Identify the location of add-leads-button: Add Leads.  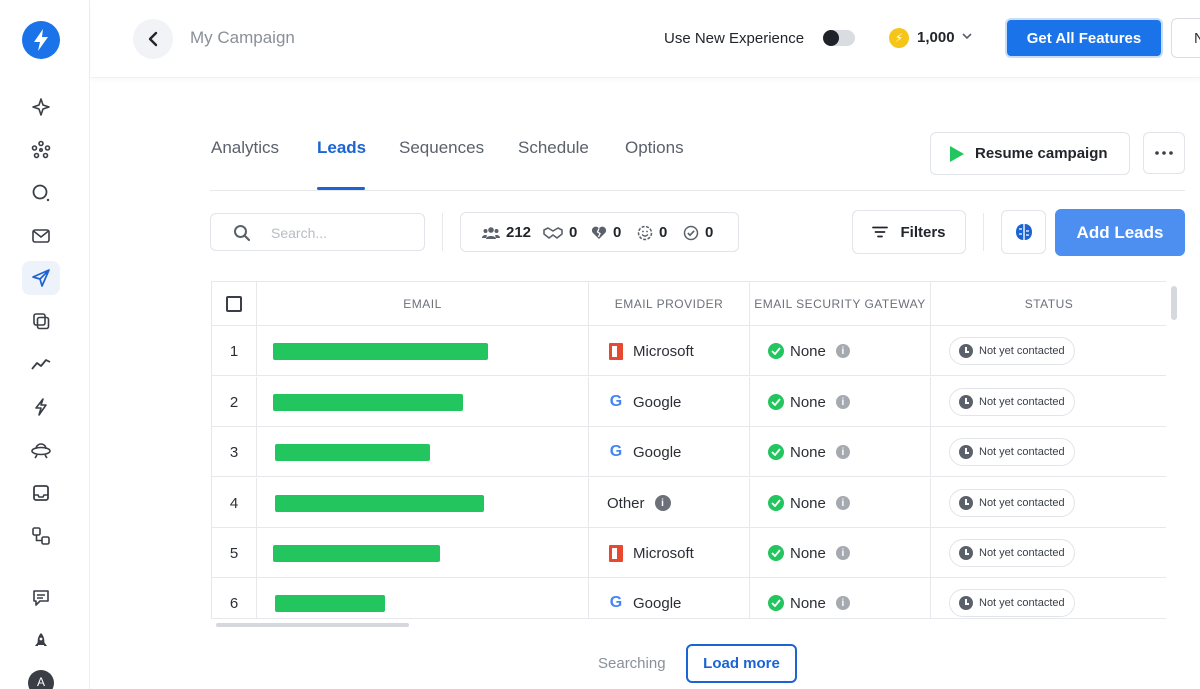
(1120, 232).